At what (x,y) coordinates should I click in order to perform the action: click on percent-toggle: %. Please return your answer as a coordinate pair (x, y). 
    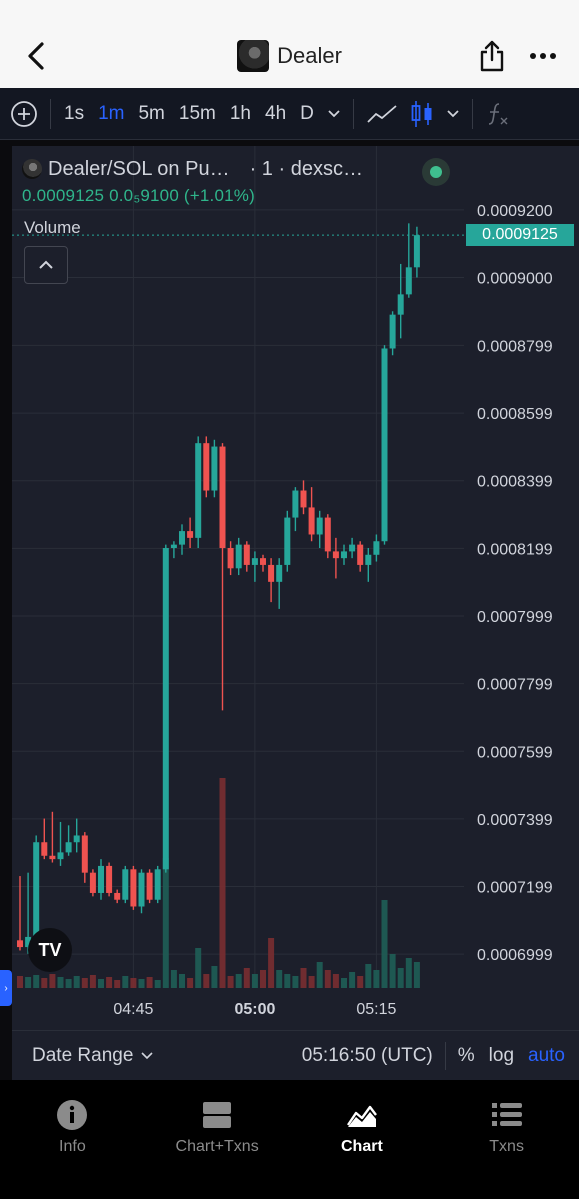
    Looking at the image, I should click on (466, 1056).